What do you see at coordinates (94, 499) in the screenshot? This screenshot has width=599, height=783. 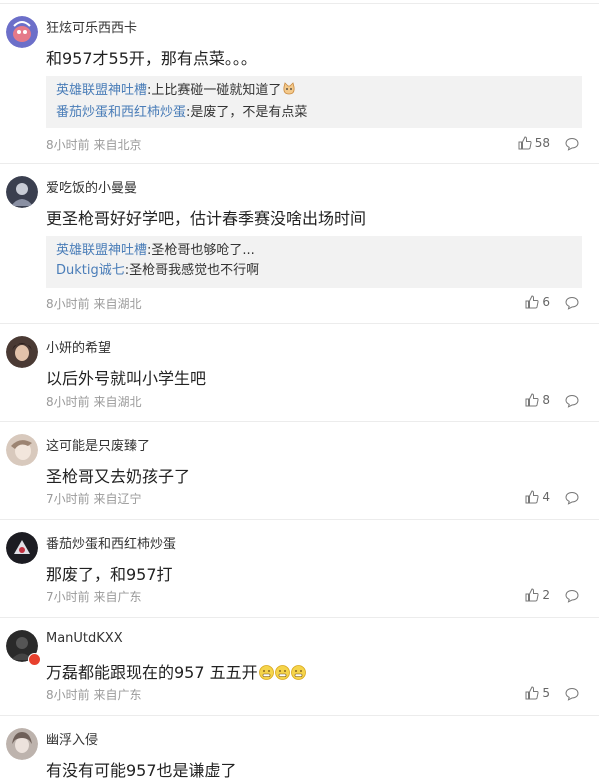 I see `timestamp-location: 7小时前 来自辽宁` at bounding box center [94, 499].